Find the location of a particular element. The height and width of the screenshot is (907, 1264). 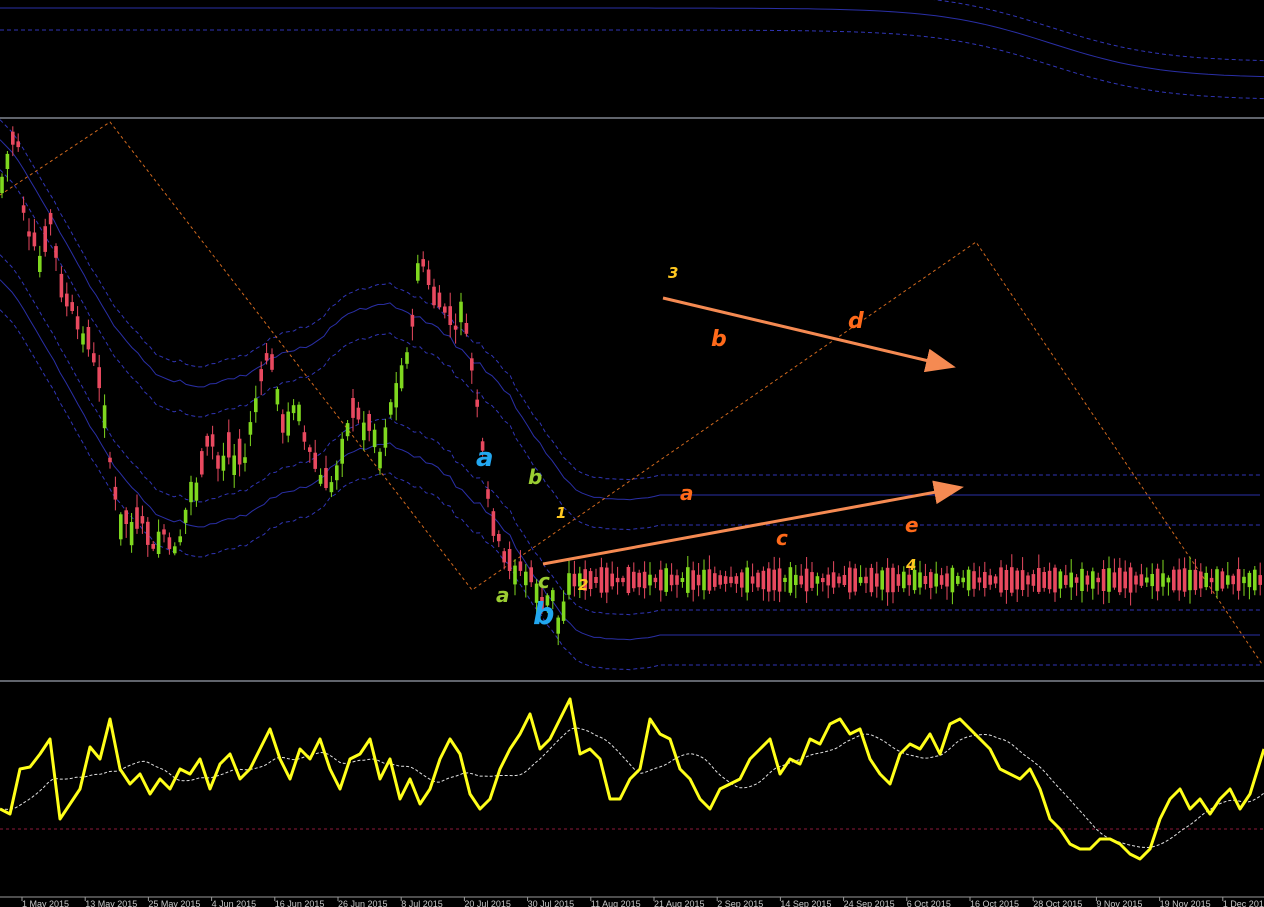

wave-label: c is located at coordinates (782, 538).